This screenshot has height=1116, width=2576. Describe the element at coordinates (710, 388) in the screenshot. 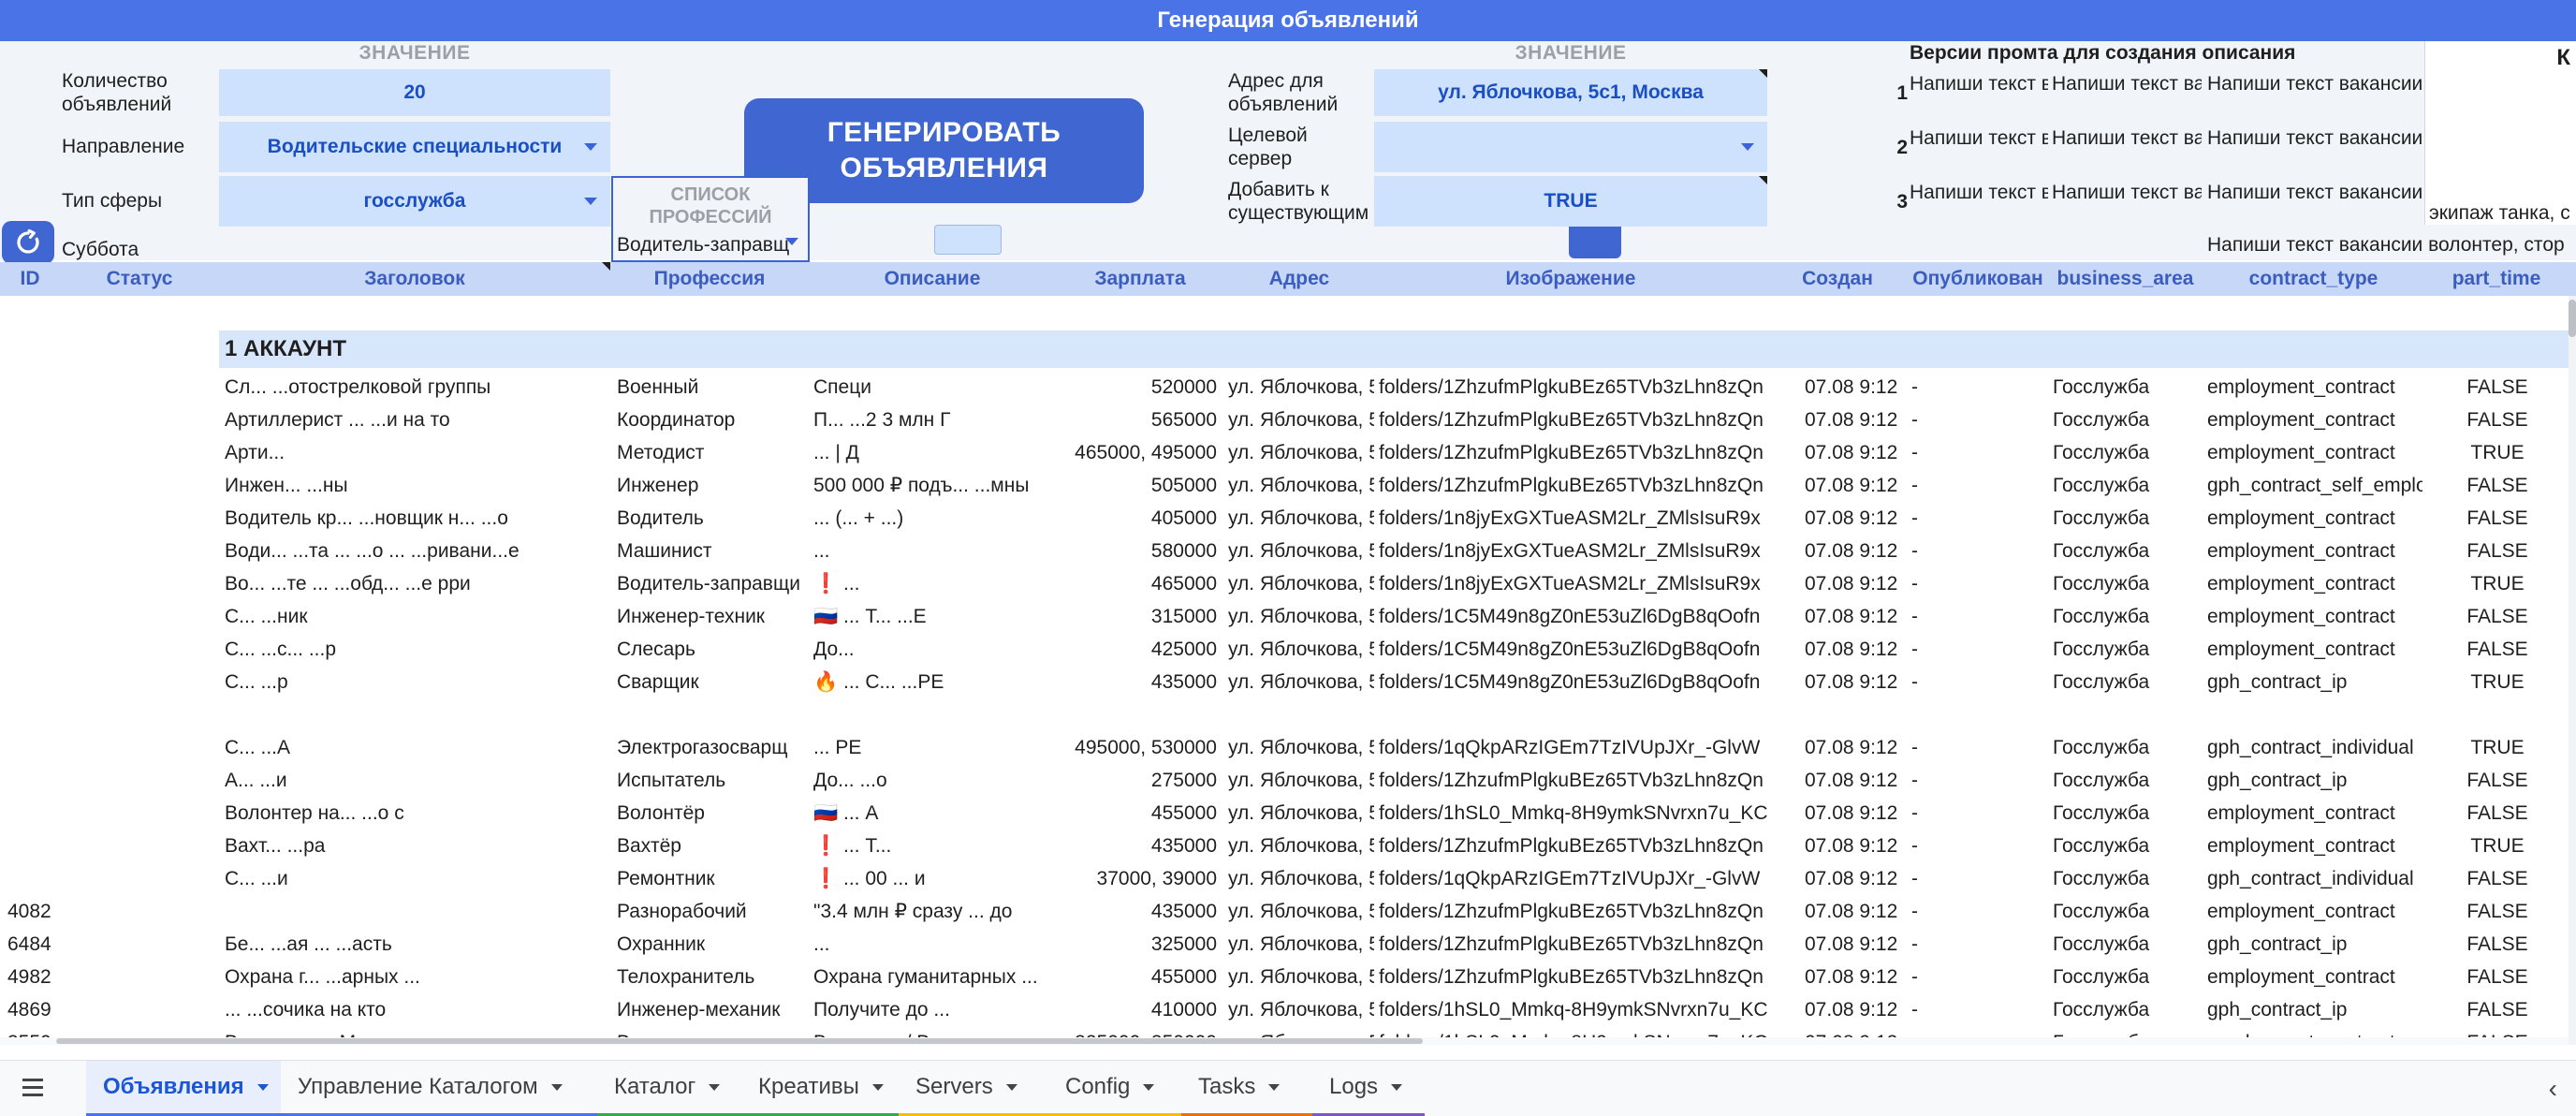

I see `row-profession: Военный` at that location.